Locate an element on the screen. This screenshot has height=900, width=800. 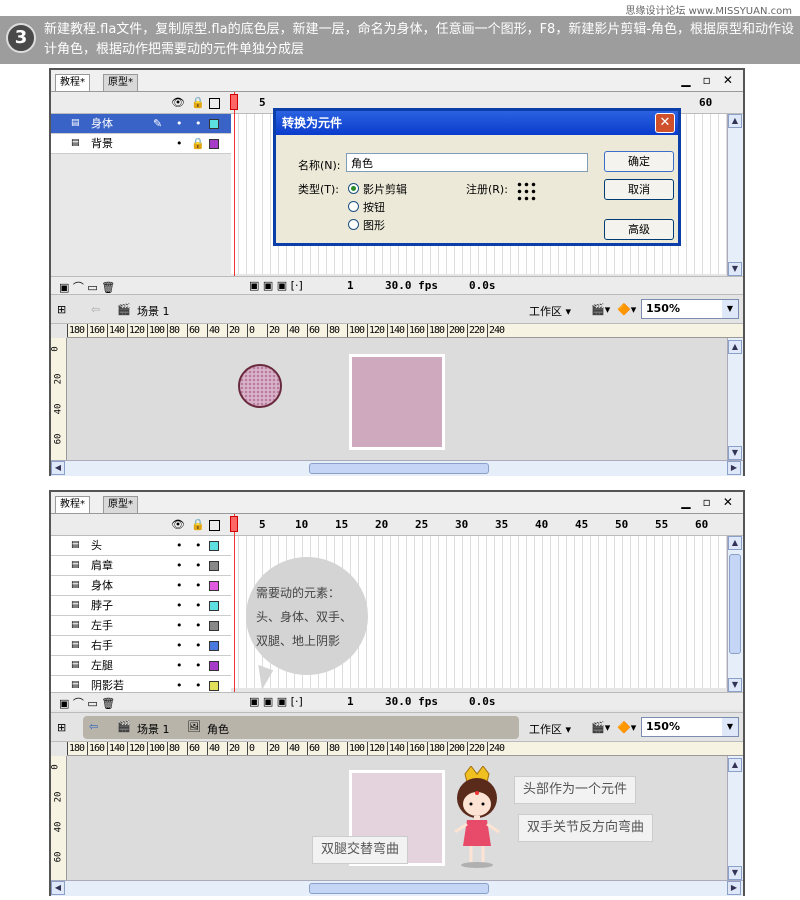
layer-row: ▤ 左腿 • • is located at coordinates (141, 666).